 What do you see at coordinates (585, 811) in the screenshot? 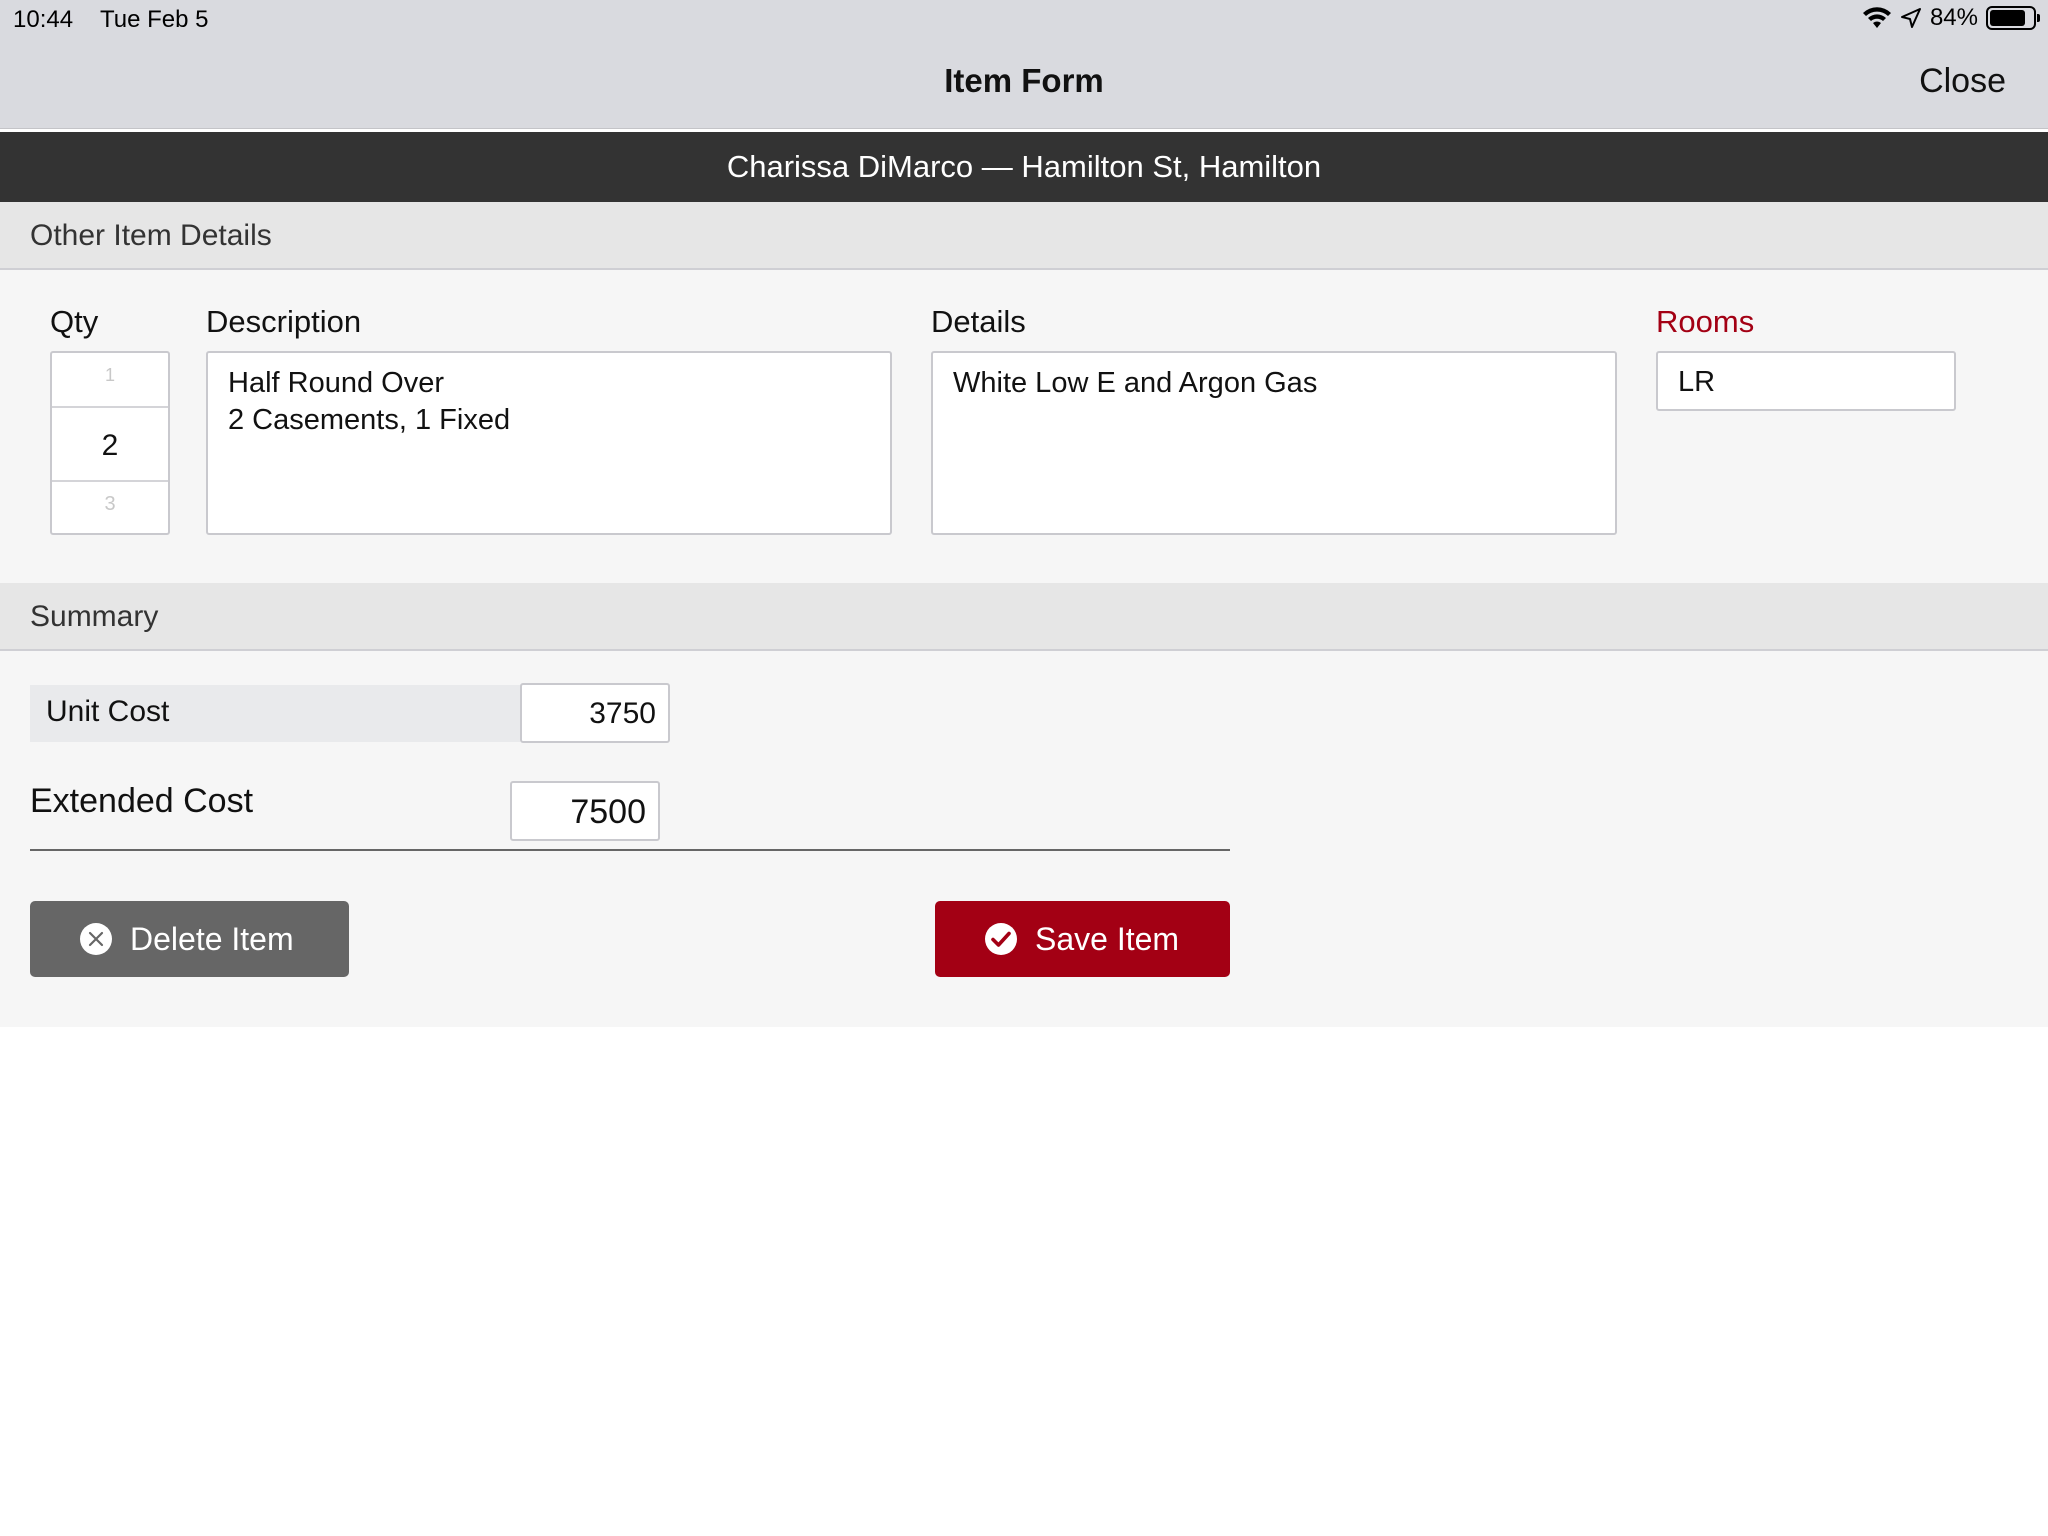
I see `extended-cost-value: 7500` at bounding box center [585, 811].